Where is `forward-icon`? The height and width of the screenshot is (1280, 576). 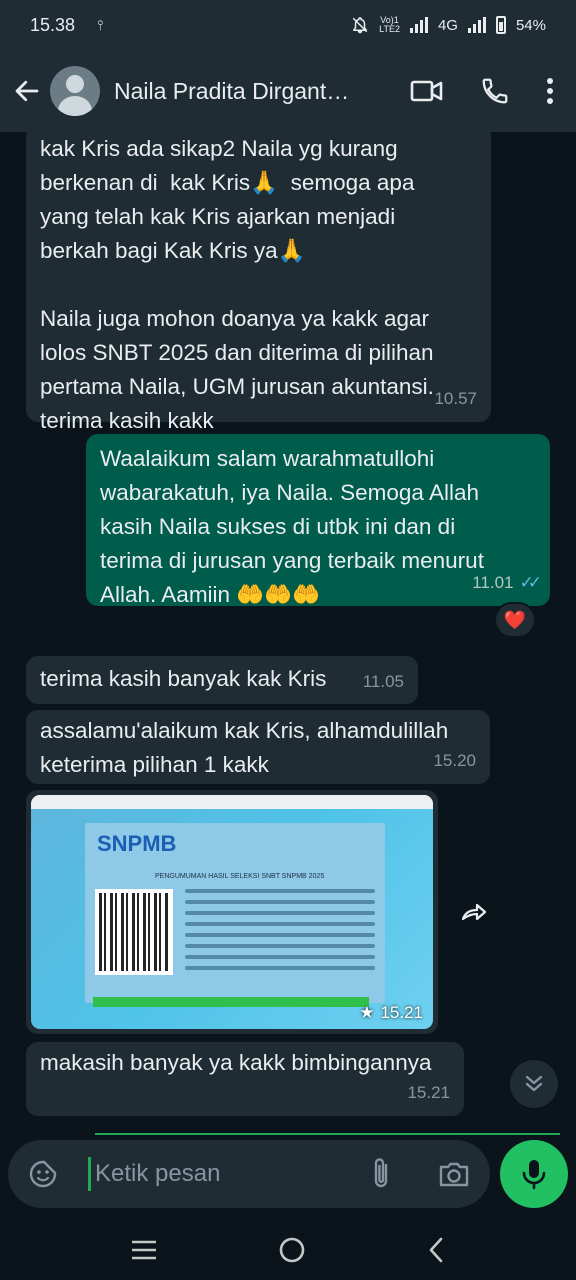 forward-icon is located at coordinates (474, 912).